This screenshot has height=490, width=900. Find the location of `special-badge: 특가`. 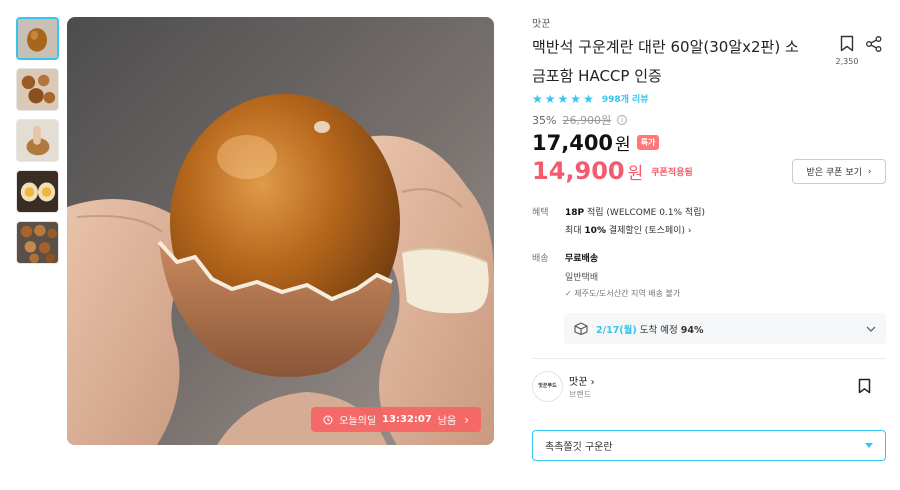

special-badge: 특가 is located at coordinates (648, 142).